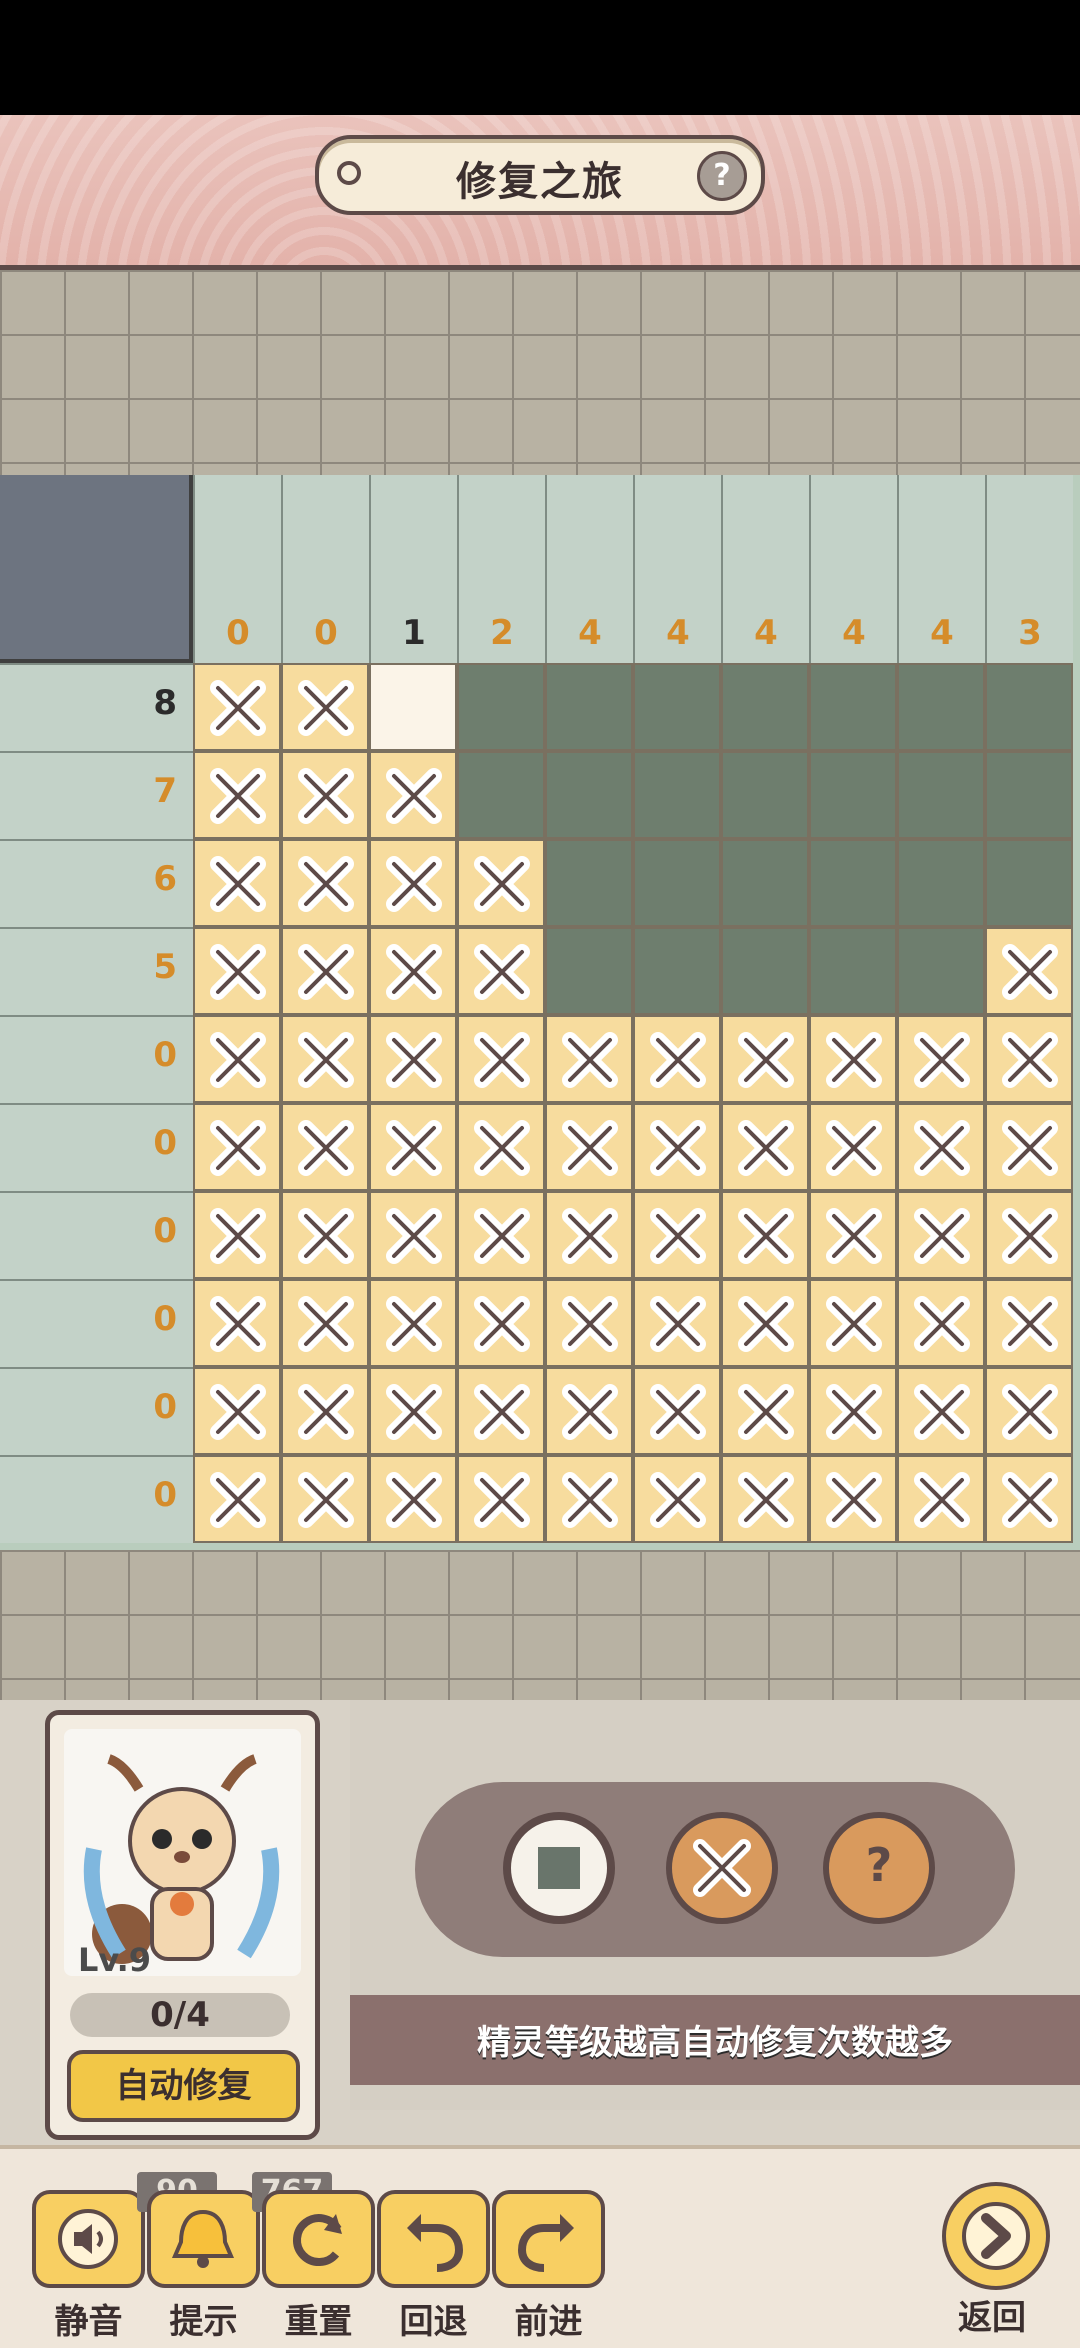 Image resolution: width=1080 pixels, height=2348 pixels. What do you see at coordinates (996, 2236) in the screenshot?
I see `back-button` at bounding box center [996, 2236].